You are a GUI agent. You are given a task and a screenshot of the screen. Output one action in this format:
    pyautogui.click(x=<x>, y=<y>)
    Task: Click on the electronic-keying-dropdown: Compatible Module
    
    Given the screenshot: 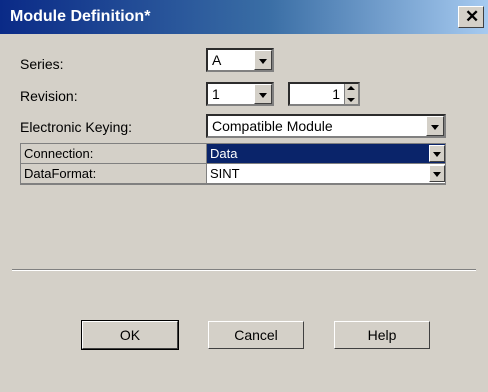 What is the action you would take?
    pyautogui.click(x=326, y=126)
    